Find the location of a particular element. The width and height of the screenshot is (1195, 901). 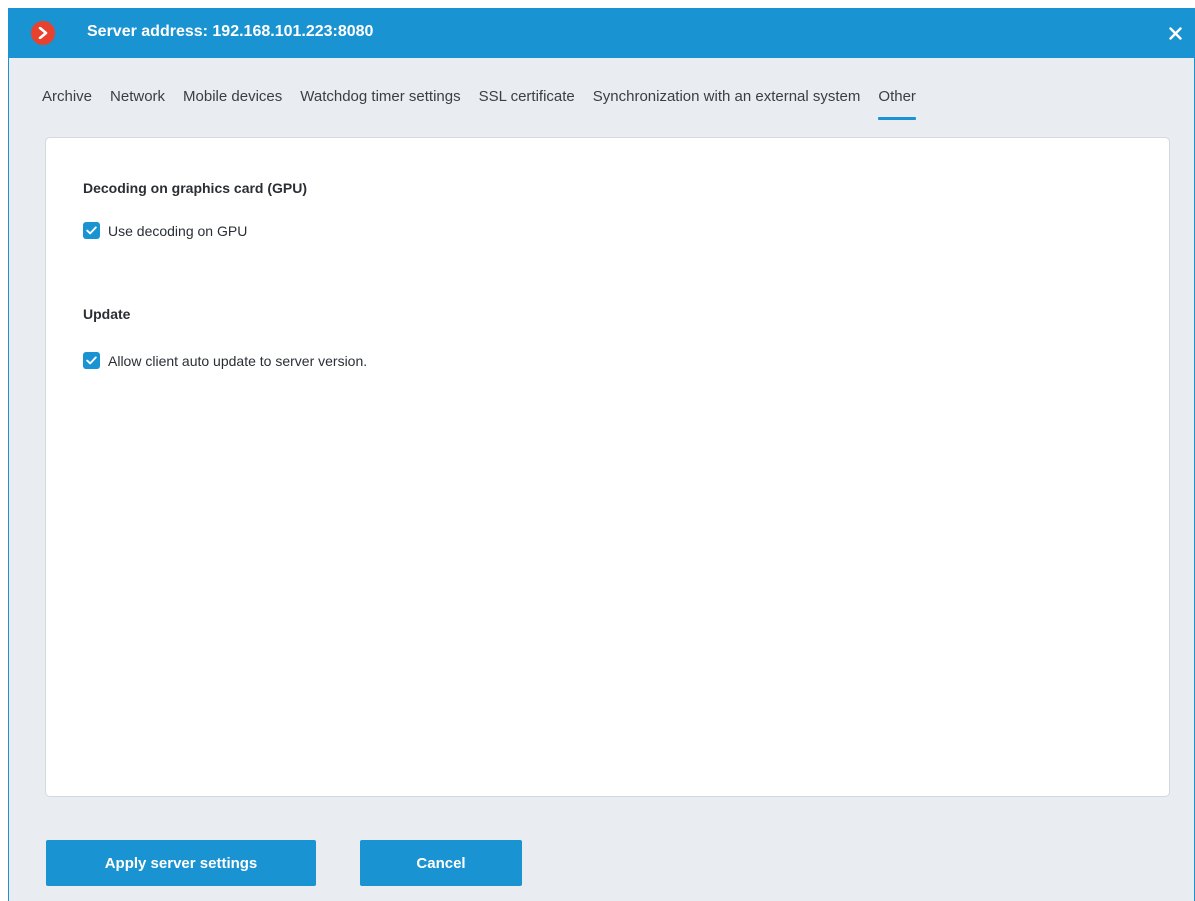

tab-mobile-devices: Mobile devices is located at coordinates (232, 103).